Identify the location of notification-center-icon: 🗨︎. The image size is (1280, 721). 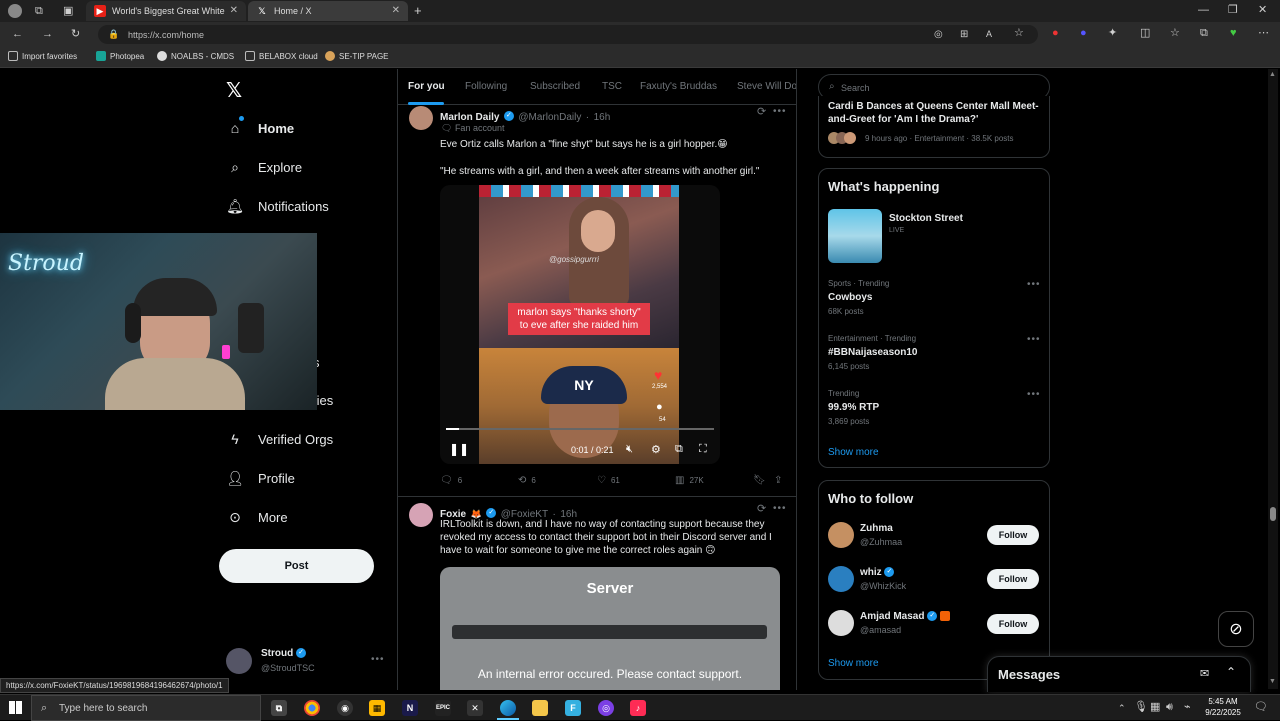
(1261, 707).